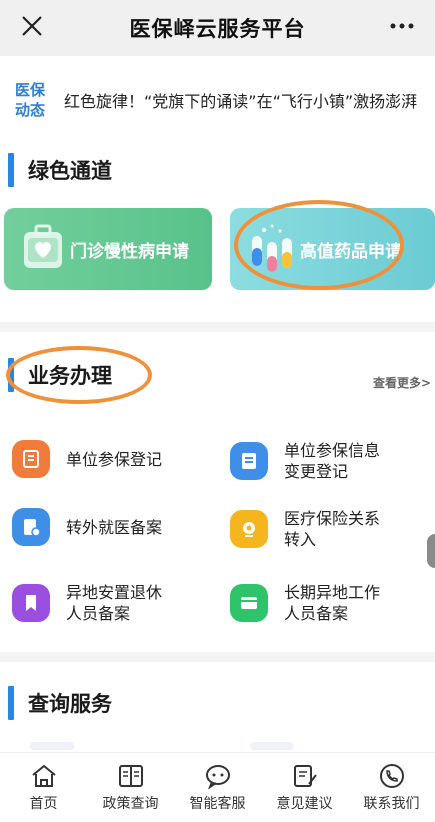 The height and width of the screenshot is (822, 435). I want to click on tab-label: 意见建议, so click(304, 804).